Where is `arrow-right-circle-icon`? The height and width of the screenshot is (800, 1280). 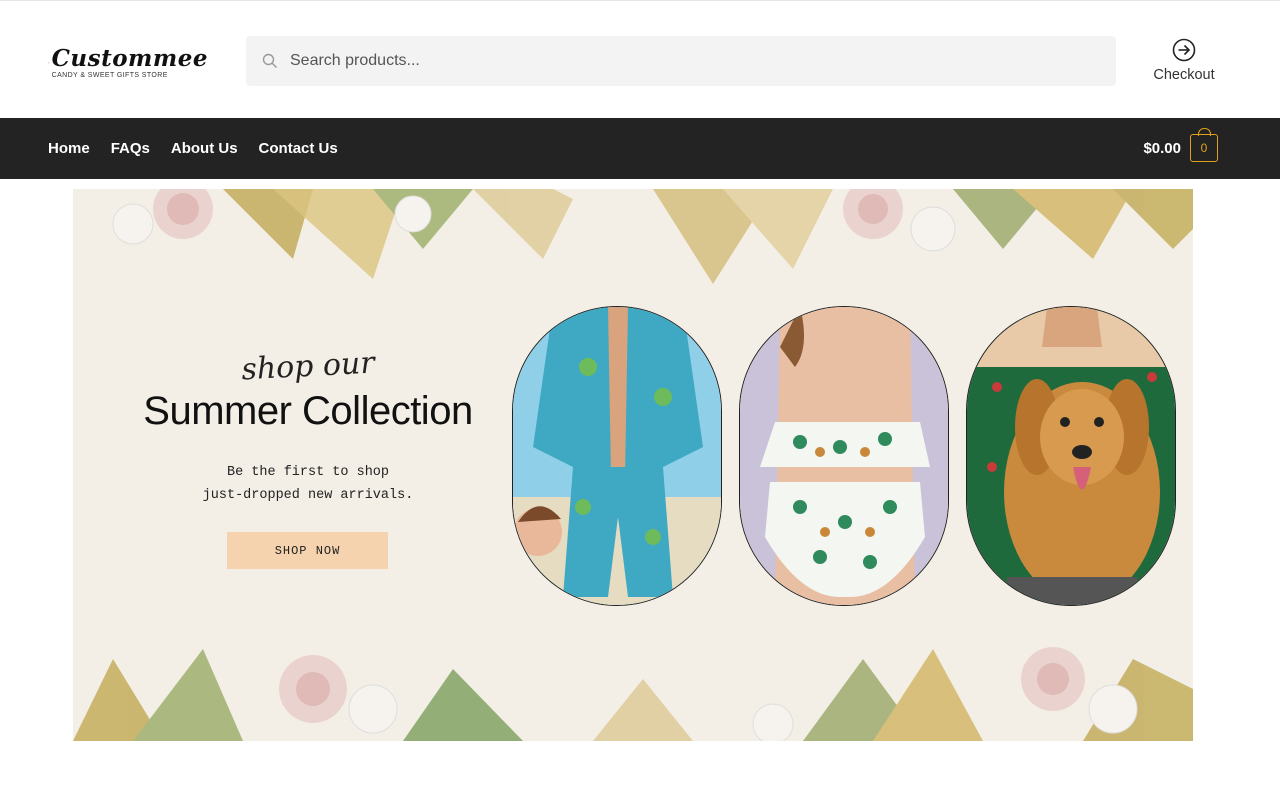
arrow-right-circle-icon is located at coordinates (1184, 50).